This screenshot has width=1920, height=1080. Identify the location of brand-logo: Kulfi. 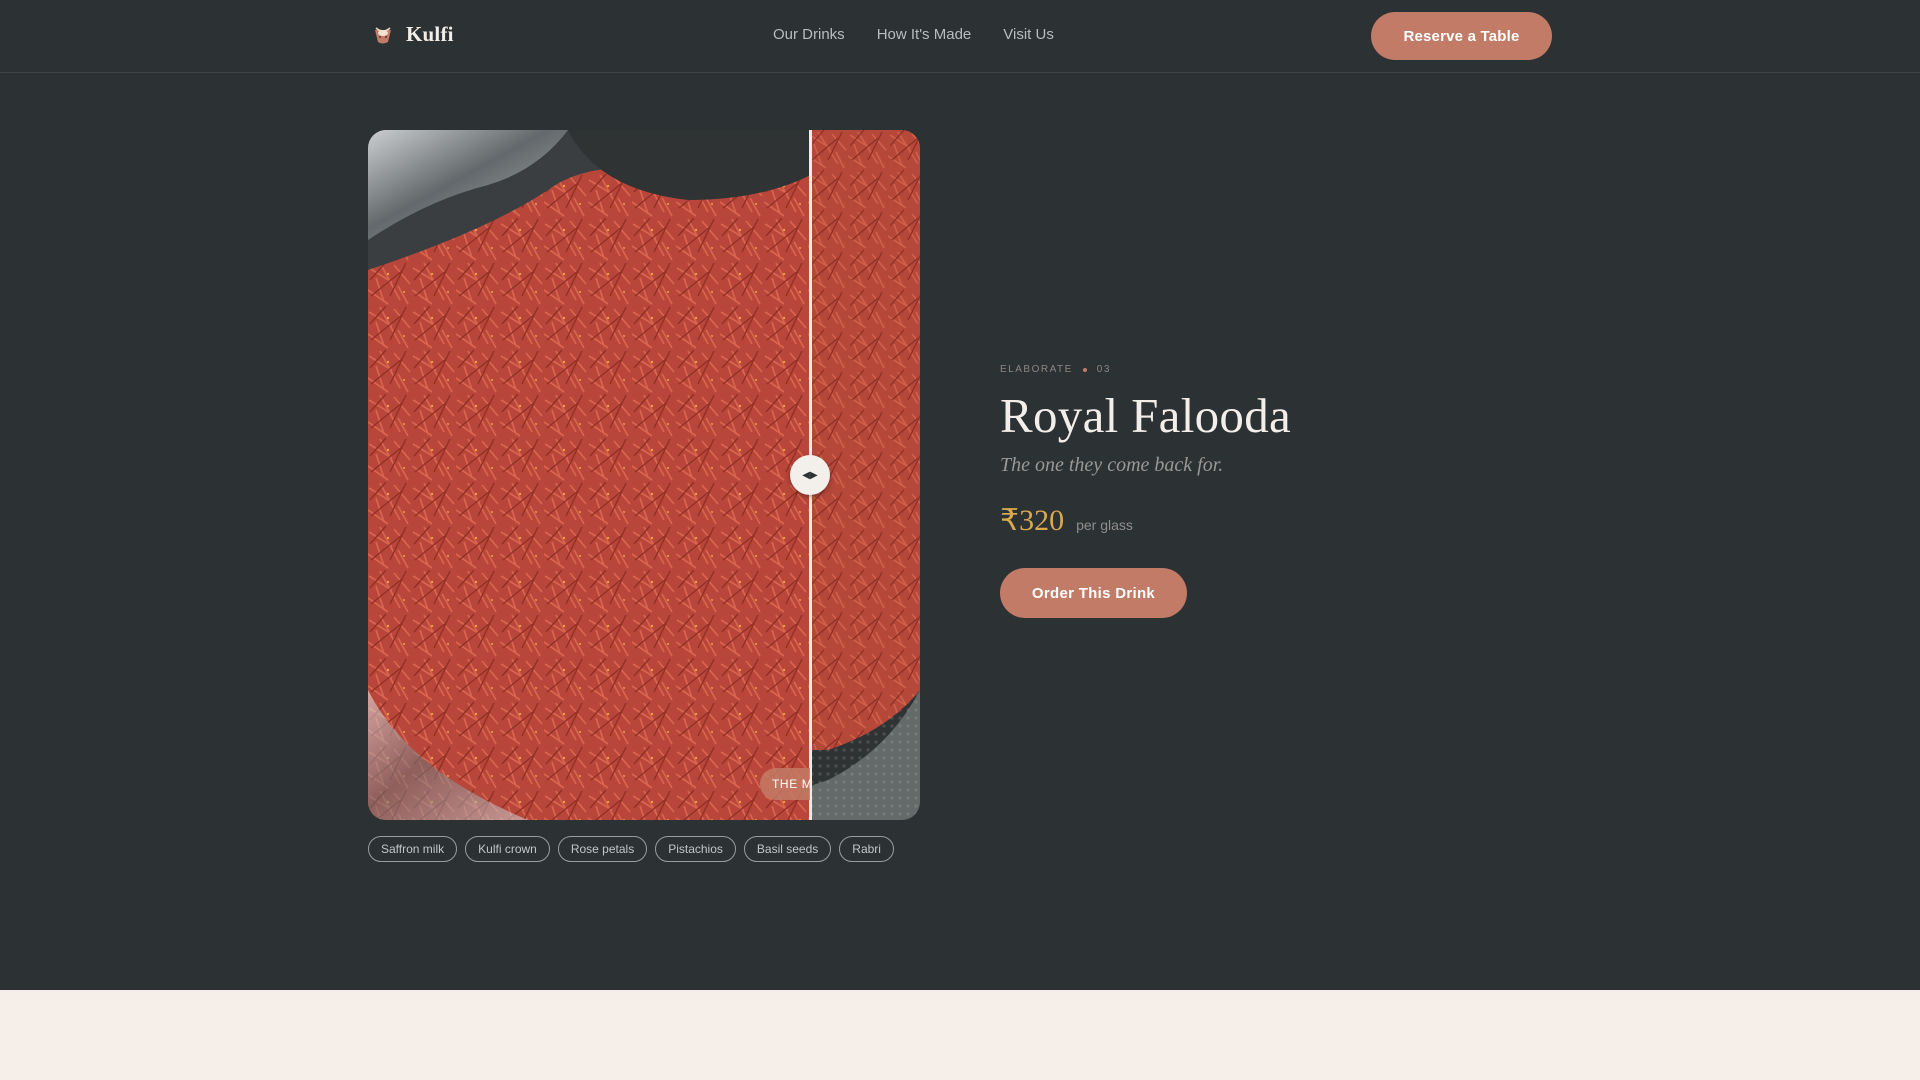
(413, 34).